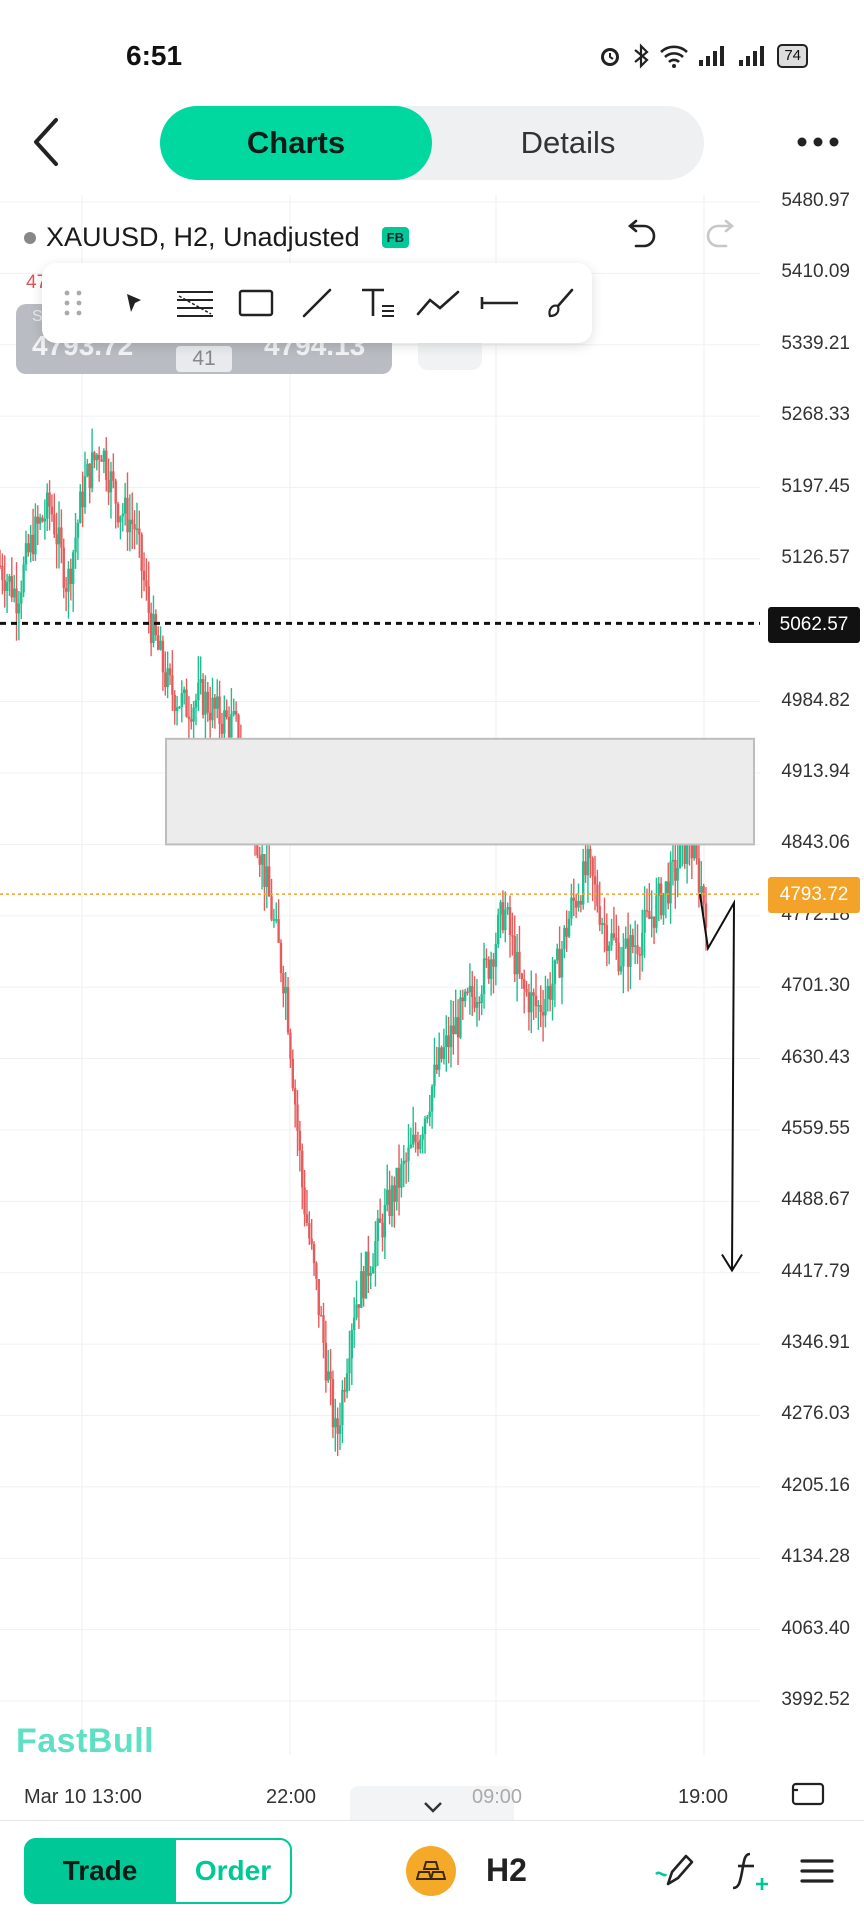  Describe the element at coordinates (195, 303) in the screenshot. I see `fib-tool` at that location.